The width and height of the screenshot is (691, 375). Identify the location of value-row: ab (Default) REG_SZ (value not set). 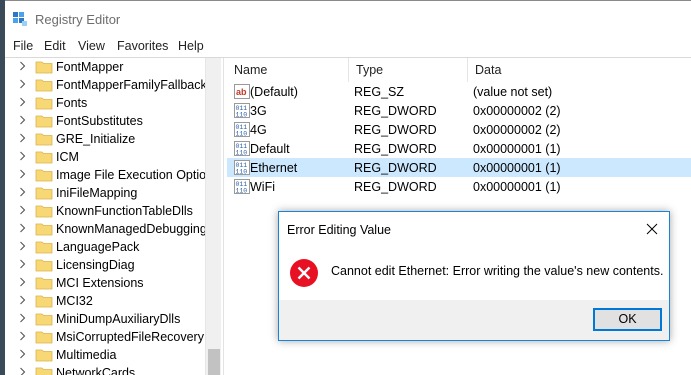
(459, 91).